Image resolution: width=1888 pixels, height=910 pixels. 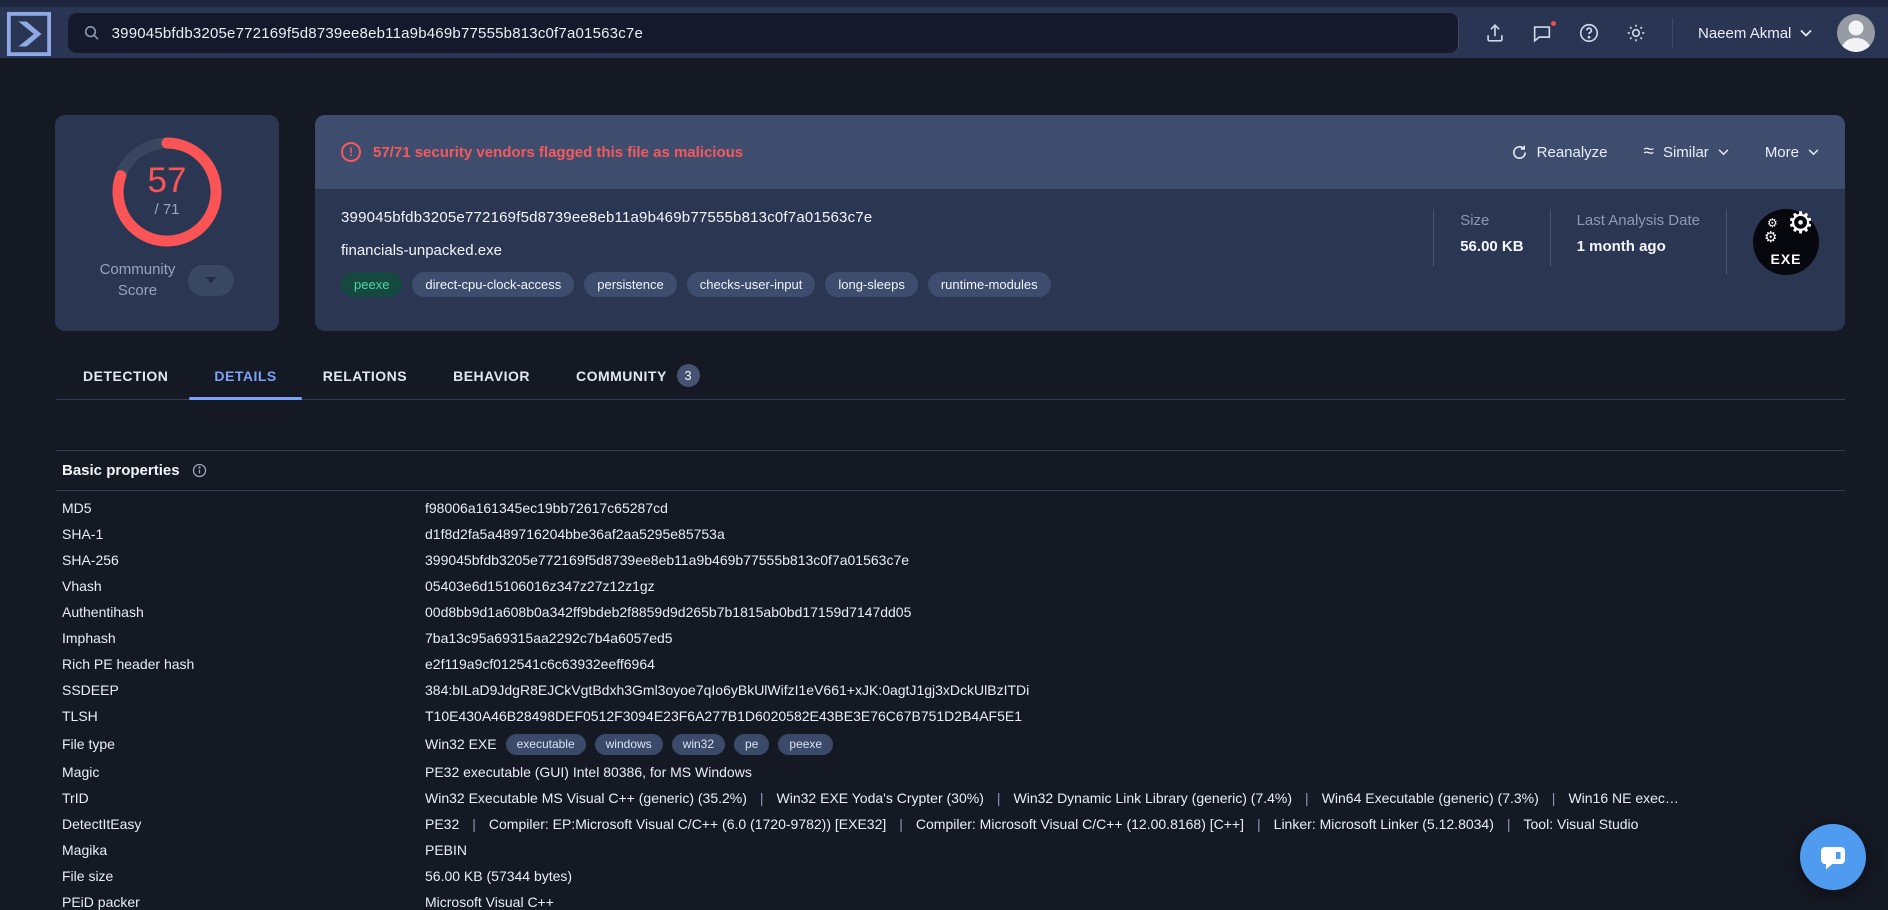 I want to click on file-type-pill: windows, so click(x=628, y=744).